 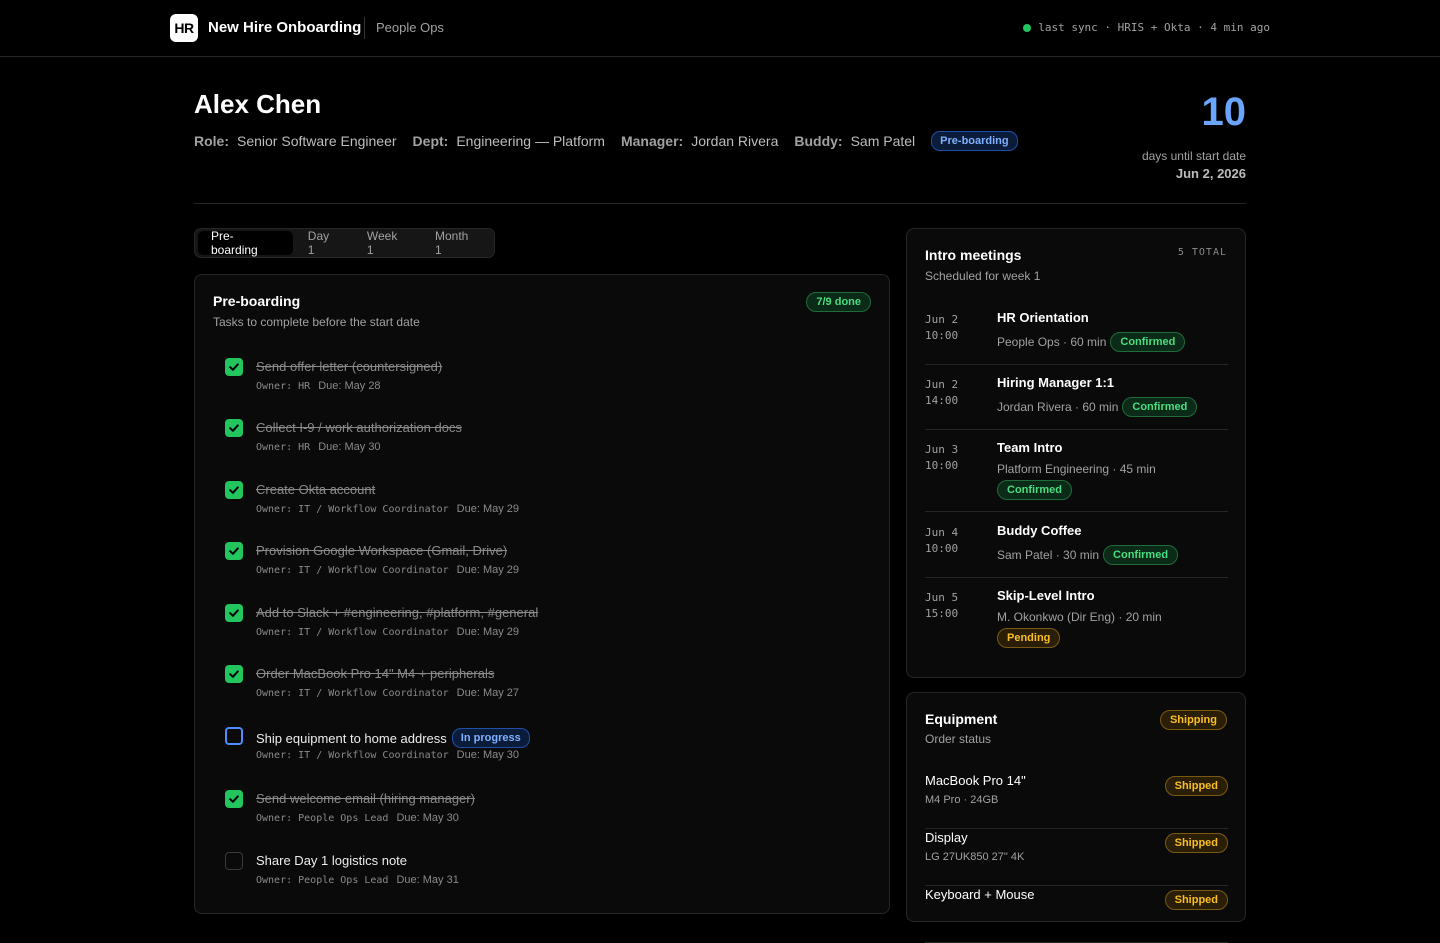 What do you see at coordinates (1048, 555) in the screenshot?
I see `meeting-details: Sam Patel · 30 min` at bounding box center [1048, 555].